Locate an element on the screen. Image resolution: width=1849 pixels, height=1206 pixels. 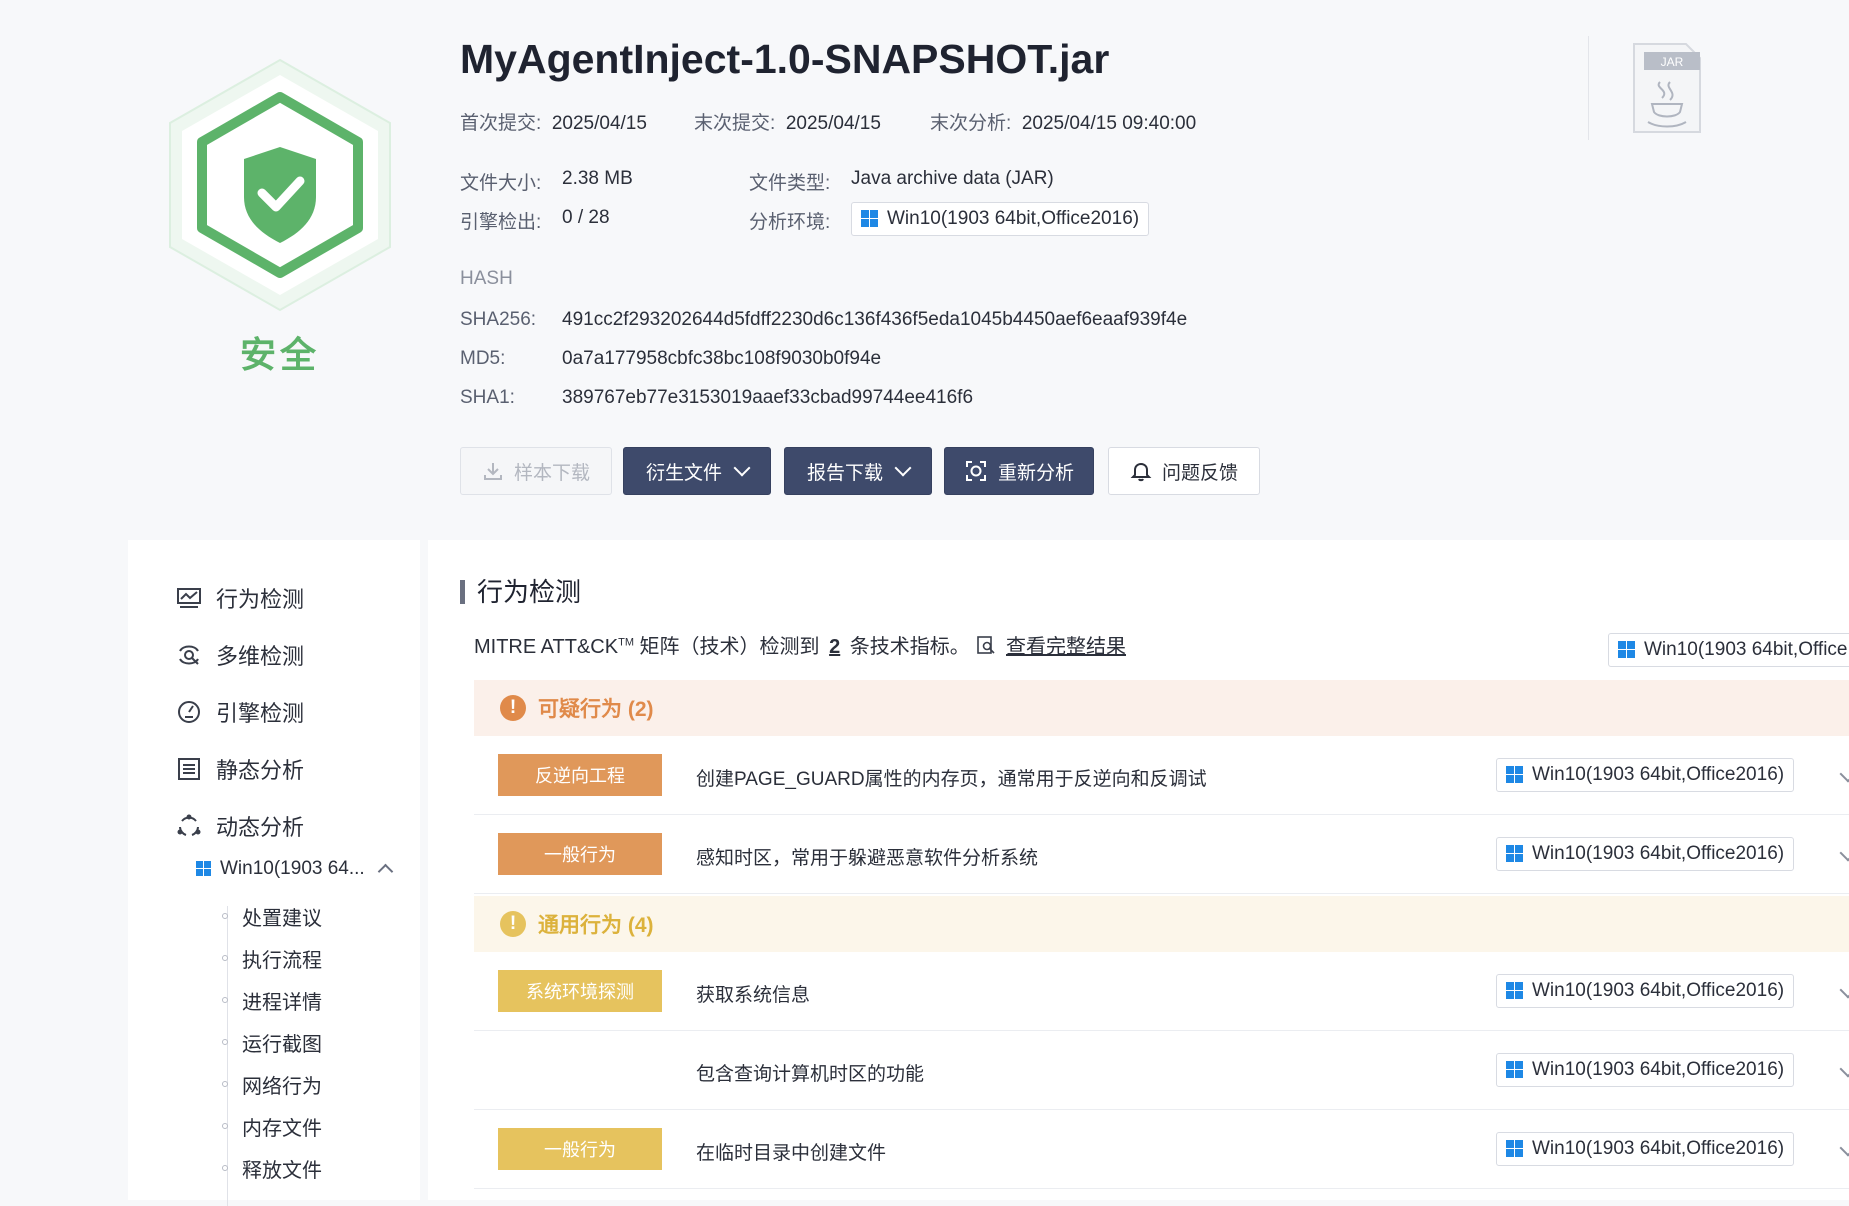
sidebar-item-multidim: 多维检测 is located at coordinates (240, 655).